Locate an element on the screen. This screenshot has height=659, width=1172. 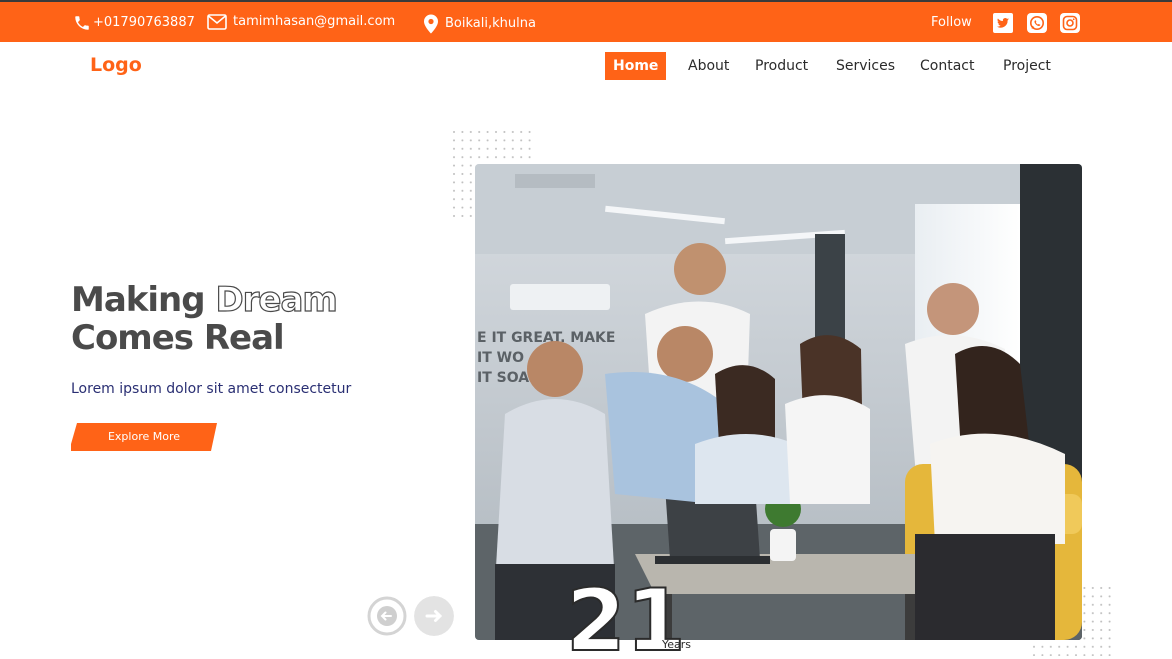
explore-more-button: Explore More is located at coordinates (144, 437).